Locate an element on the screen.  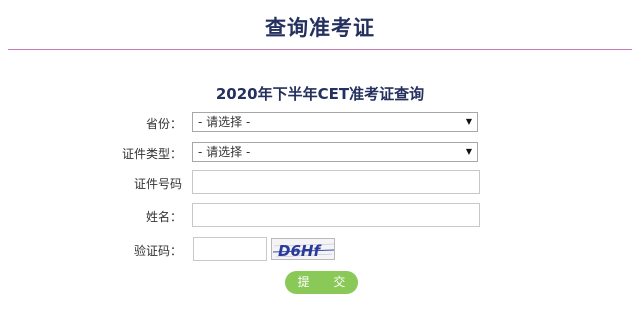
form-heading: 2020年下半年CET准考证查询 is located at coordinates (320, 94).